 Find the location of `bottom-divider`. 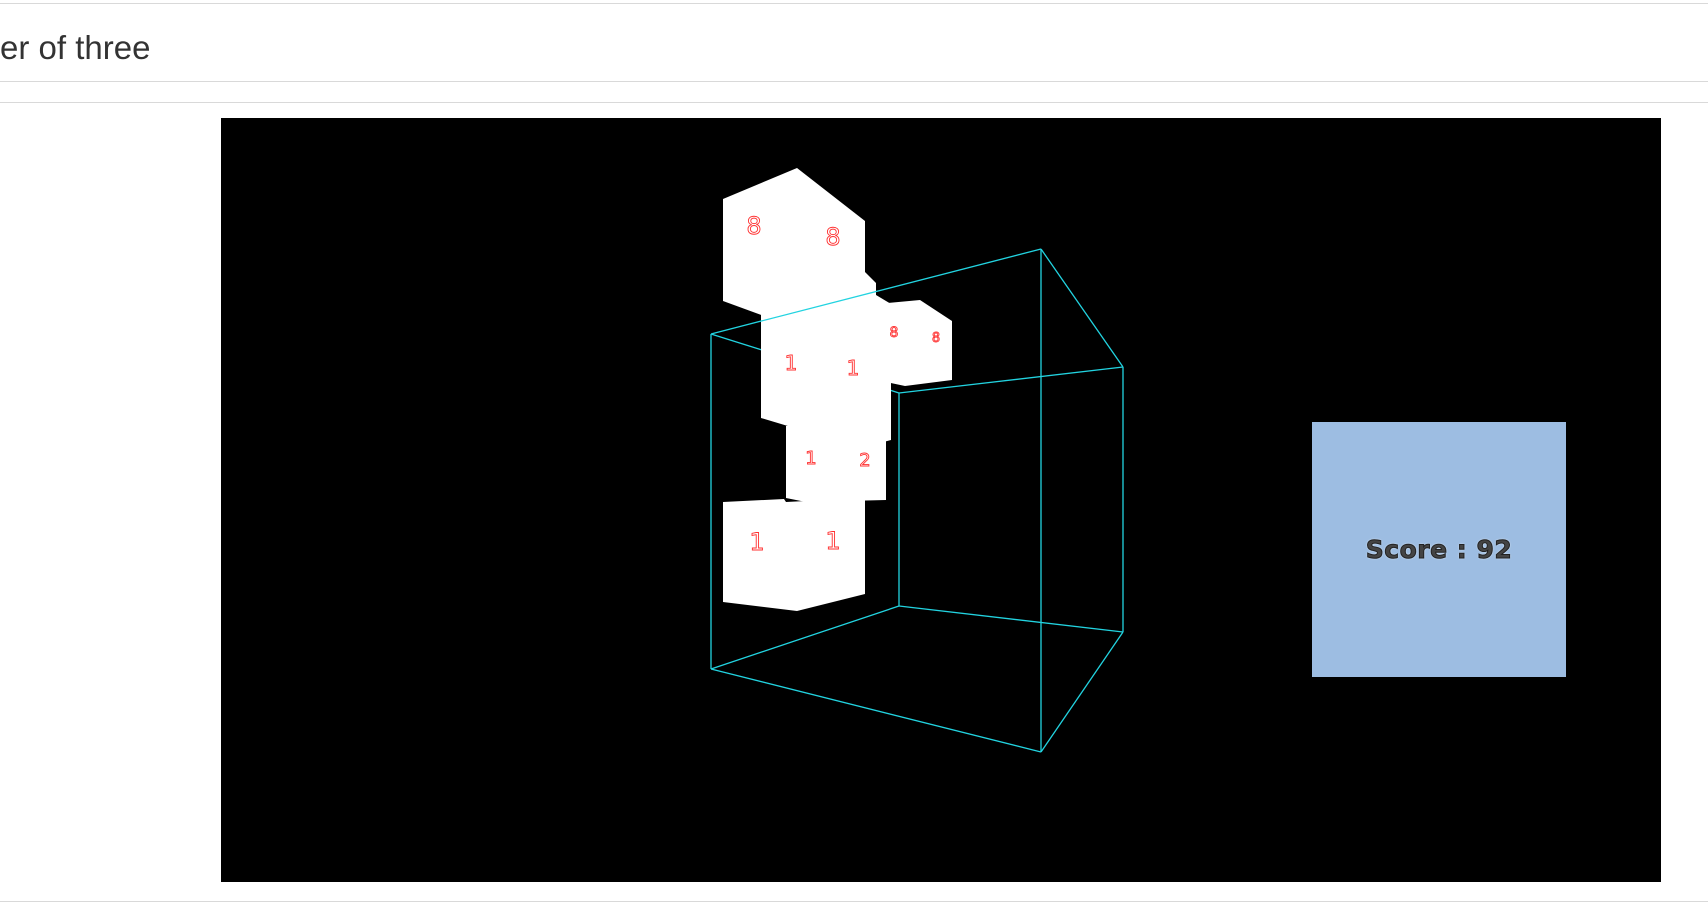

bottom-divider is located at coordinates (854, 901).